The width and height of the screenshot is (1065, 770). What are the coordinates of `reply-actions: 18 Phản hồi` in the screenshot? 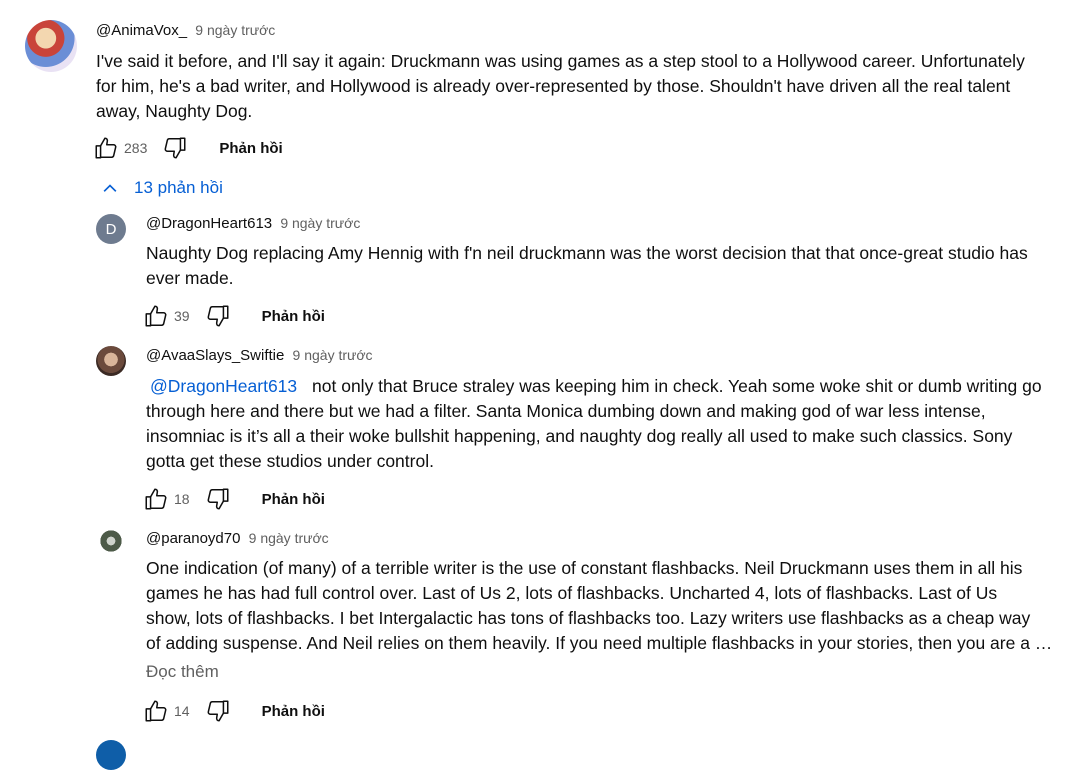 It's located at (233, 499).